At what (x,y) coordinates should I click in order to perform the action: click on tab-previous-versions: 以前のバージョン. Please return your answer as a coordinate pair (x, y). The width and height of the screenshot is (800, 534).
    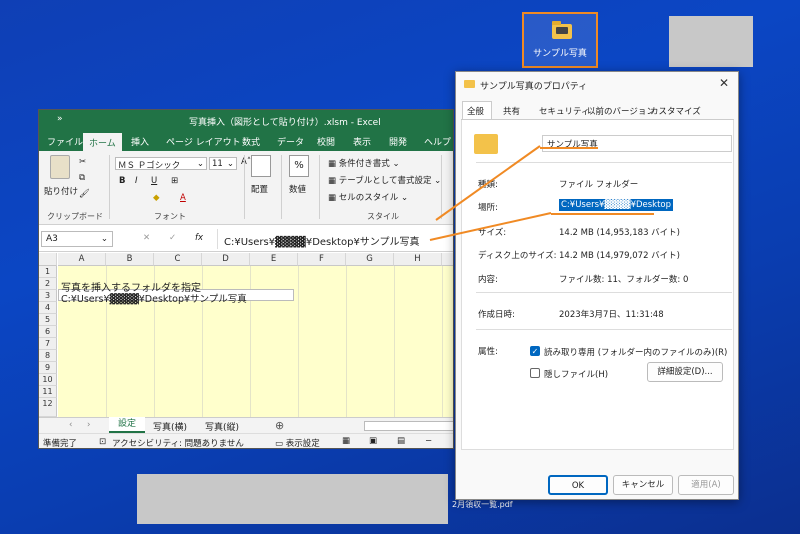
    Looking at the image, I should click on (621, 111).